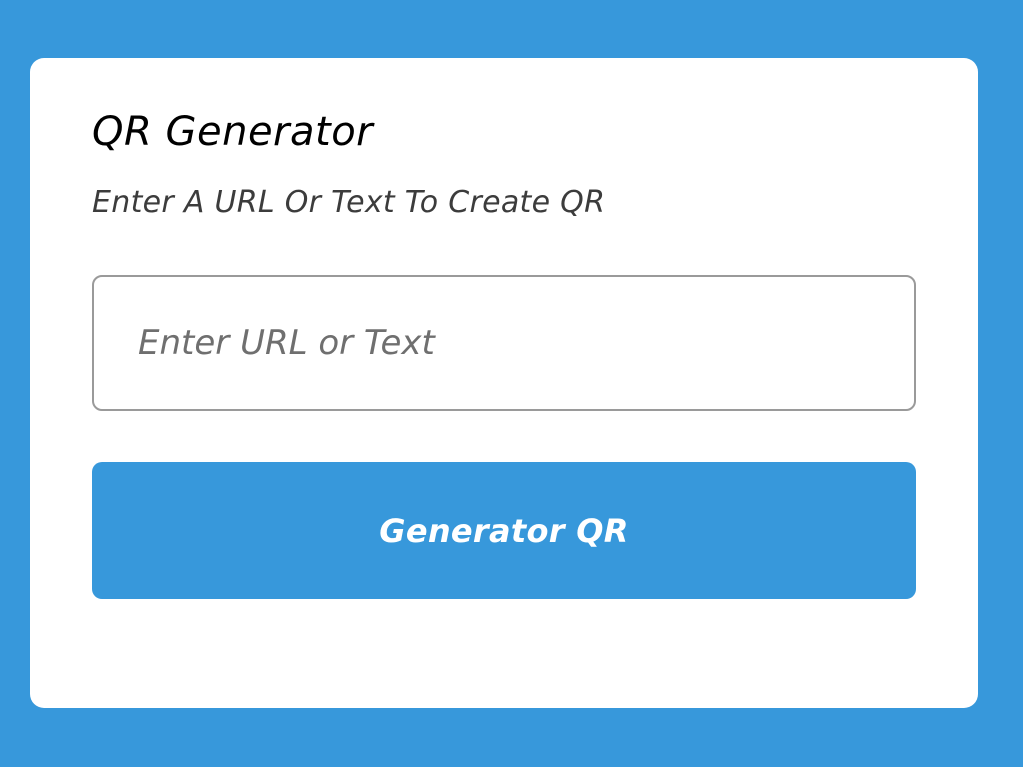 Image resolution: width=1023 pixels, height=767 pixels. Describe the element at coordinates (504, 530) in the screenshot. I see `generate-qr-button: Generator QR` at that location.